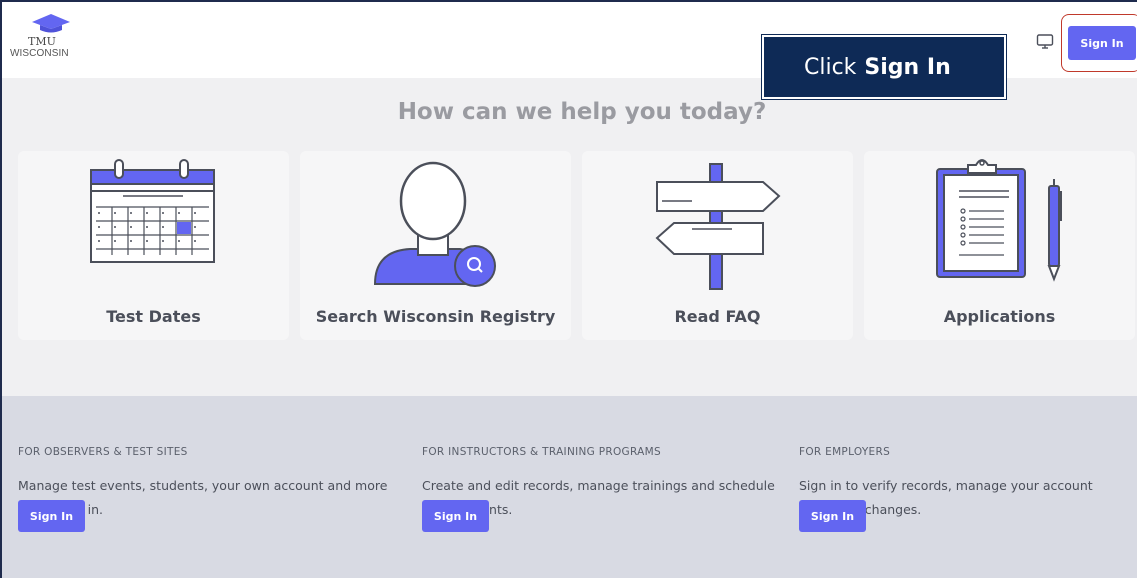 Image resolution: width=1137 pixels, height=578 pixels. I want to click on card-label: Read FAQ, so click(717, 316).